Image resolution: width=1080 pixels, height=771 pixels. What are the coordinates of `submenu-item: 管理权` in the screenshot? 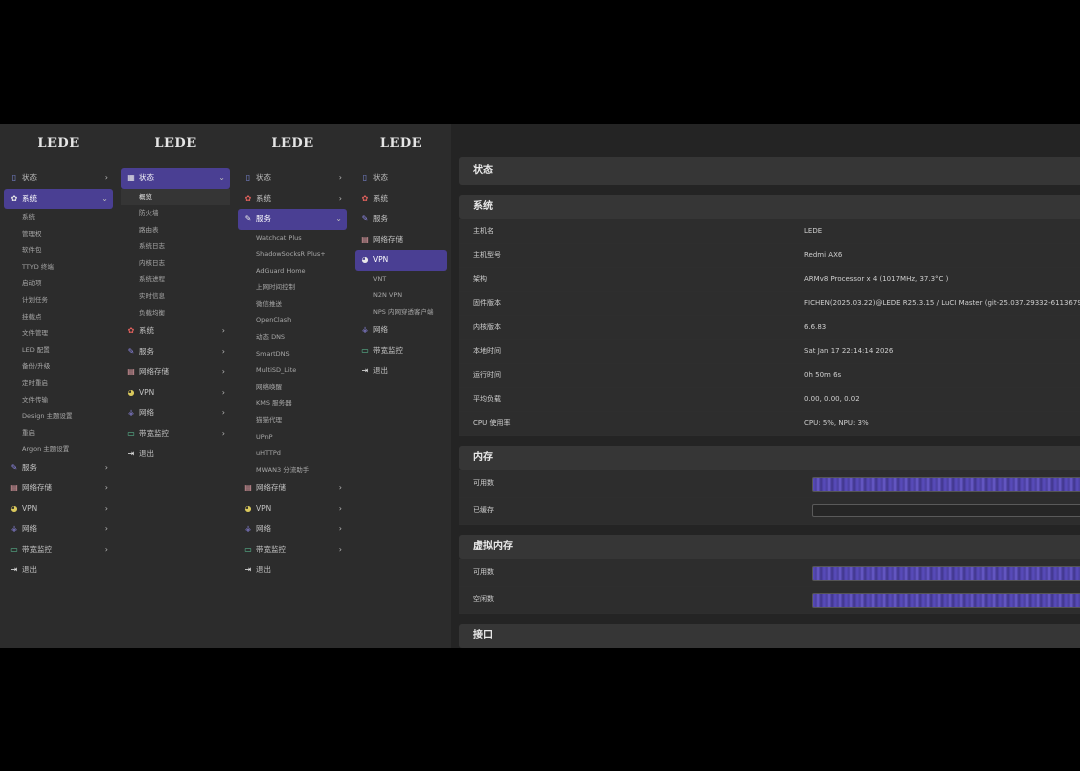 It's located at (58, 234).